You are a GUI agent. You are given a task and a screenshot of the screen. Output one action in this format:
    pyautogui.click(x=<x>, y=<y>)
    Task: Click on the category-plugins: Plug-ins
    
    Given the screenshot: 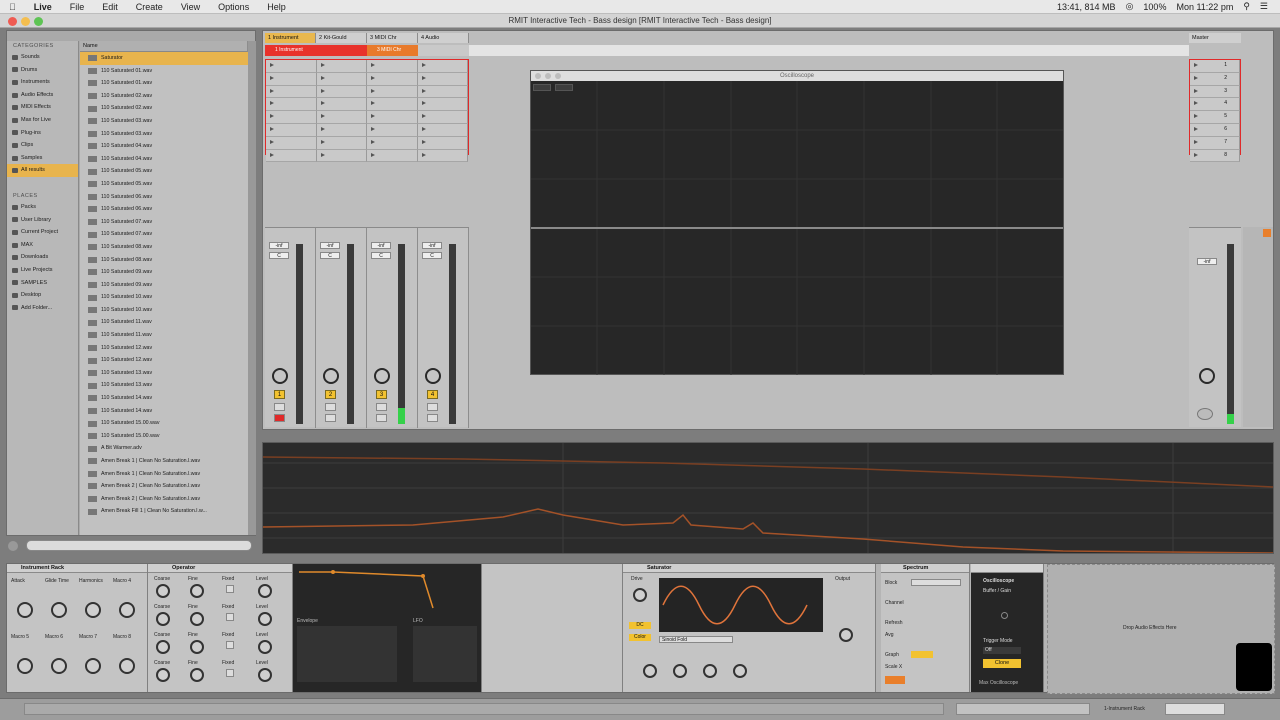 What is the action you would take?
    pyautogui.click(x=42, y=133)
    